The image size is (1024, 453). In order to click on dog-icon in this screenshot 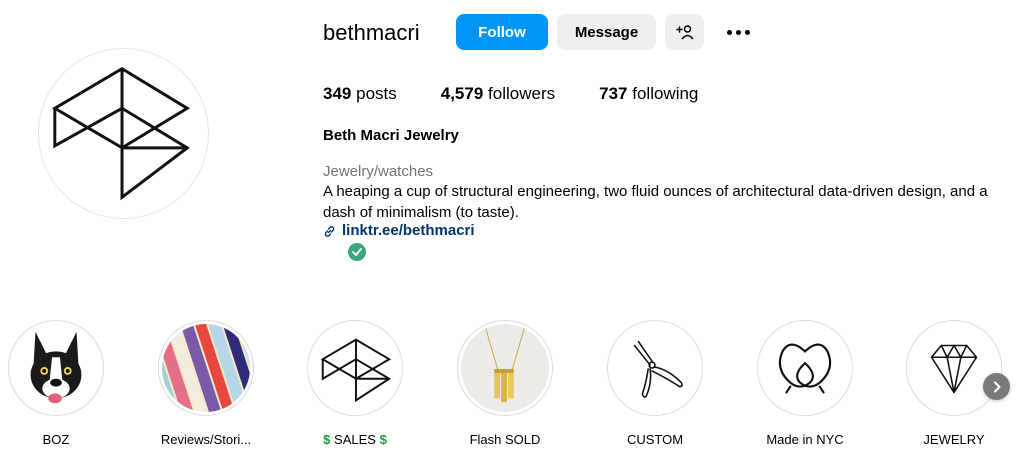, I will do `click(56, 368)`.